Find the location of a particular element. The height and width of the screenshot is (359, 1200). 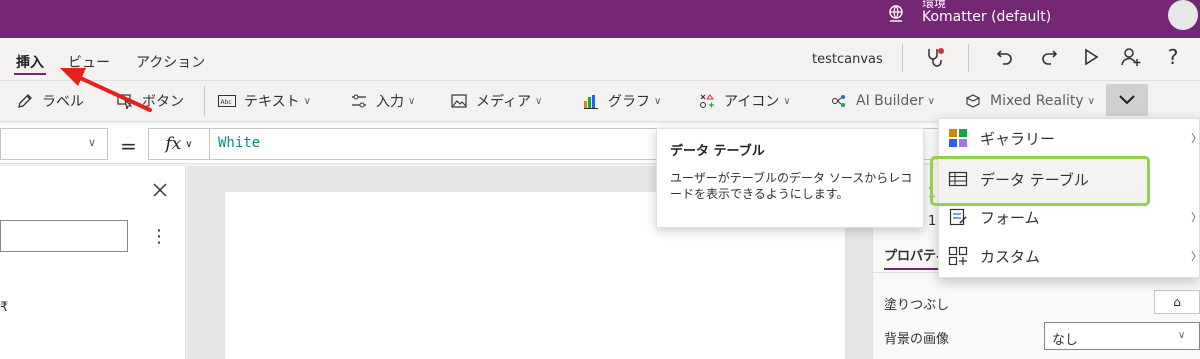

ribbon-more-button is located at coordinates (1127, 100).